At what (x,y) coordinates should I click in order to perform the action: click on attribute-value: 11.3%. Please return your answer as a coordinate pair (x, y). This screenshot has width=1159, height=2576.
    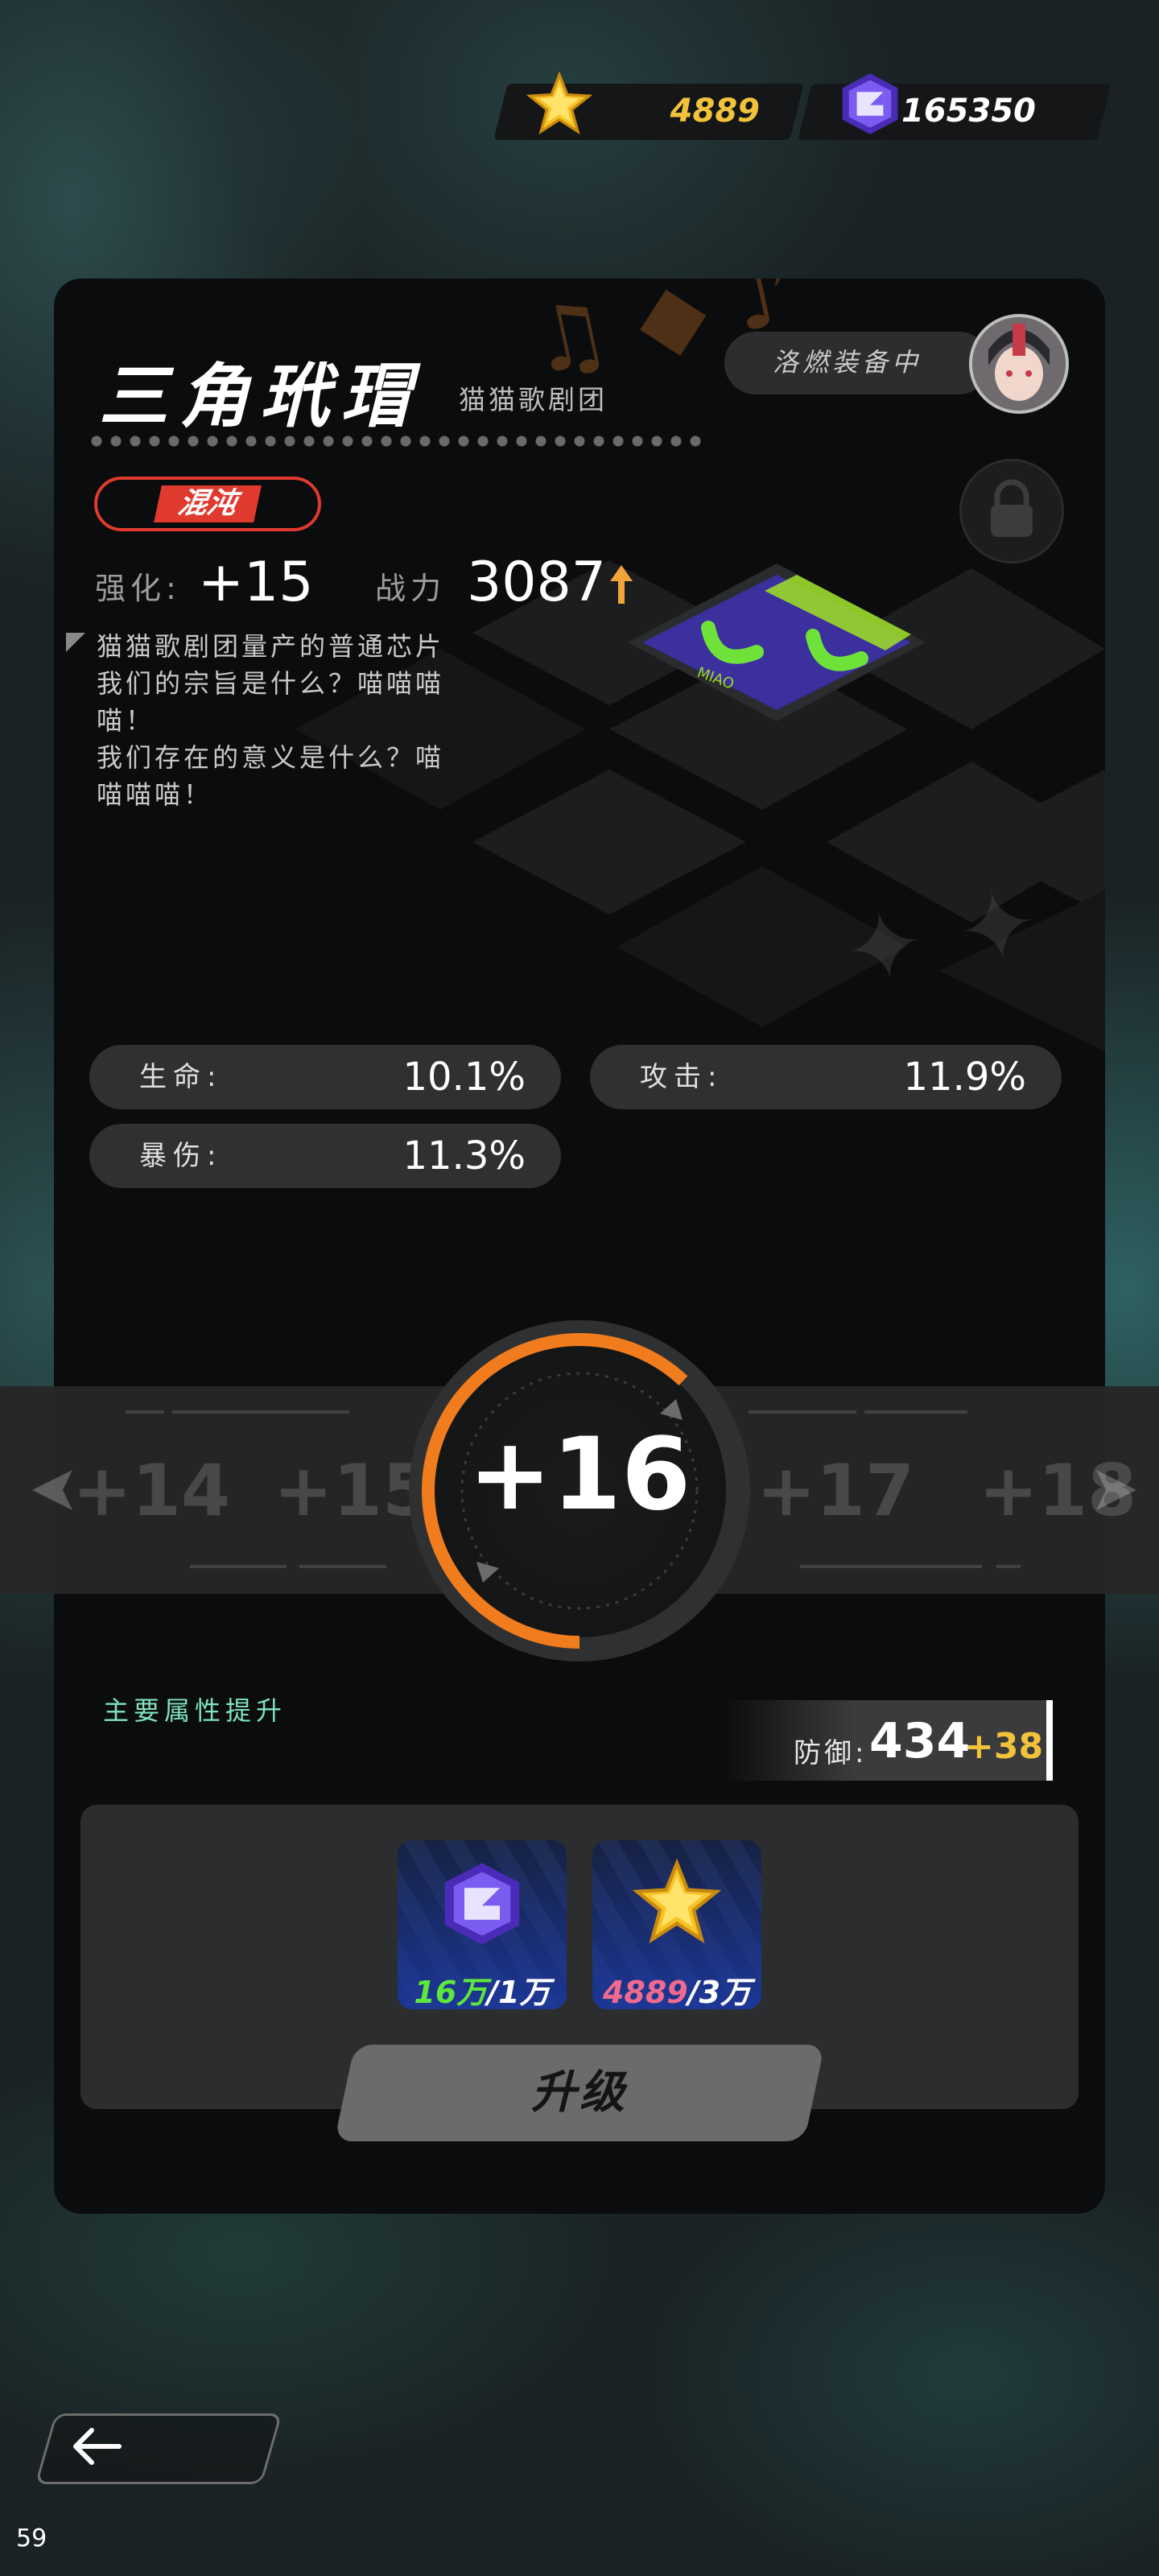
    Looking at the image, I should click on (464, 1156).